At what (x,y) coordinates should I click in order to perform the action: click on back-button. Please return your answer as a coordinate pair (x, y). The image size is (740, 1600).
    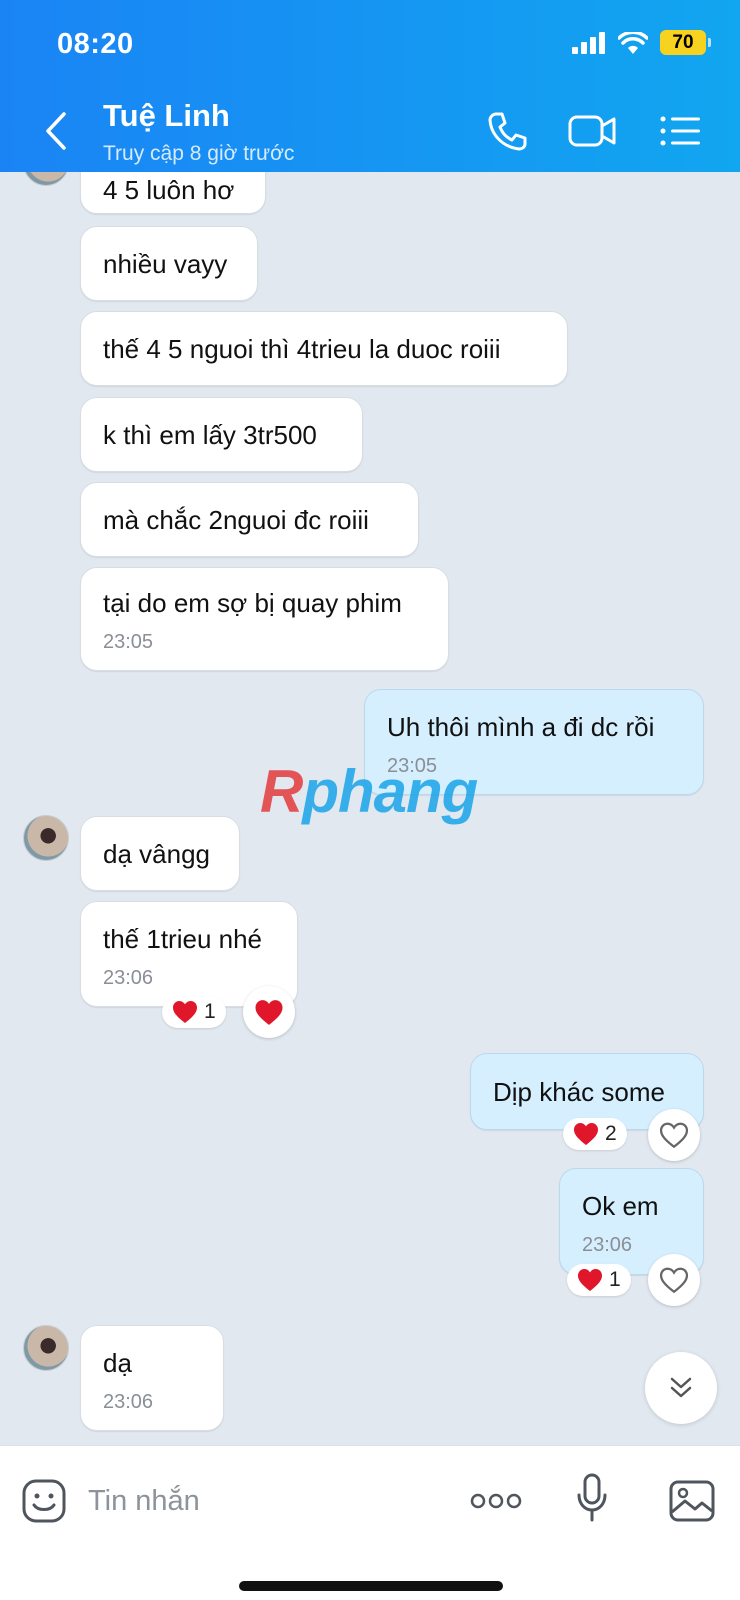
    Looking at the image, I should click on (56, 131).